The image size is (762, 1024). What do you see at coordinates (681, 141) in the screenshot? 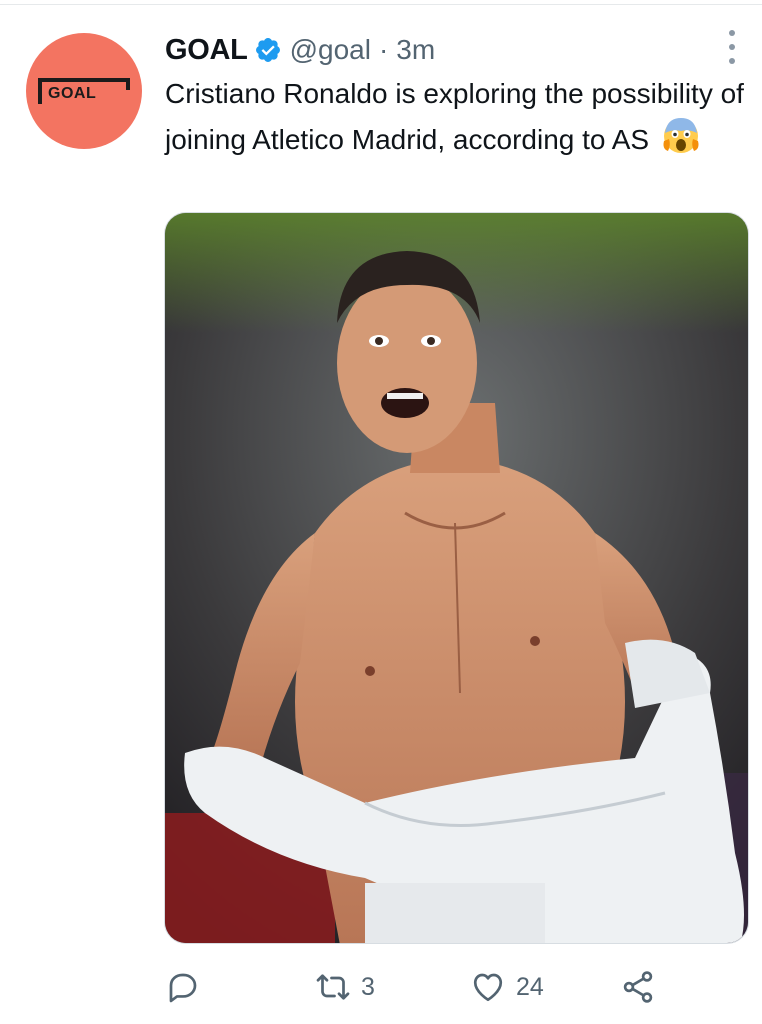
I see `screaming-face-emoji` at bounding box center [681, 141].